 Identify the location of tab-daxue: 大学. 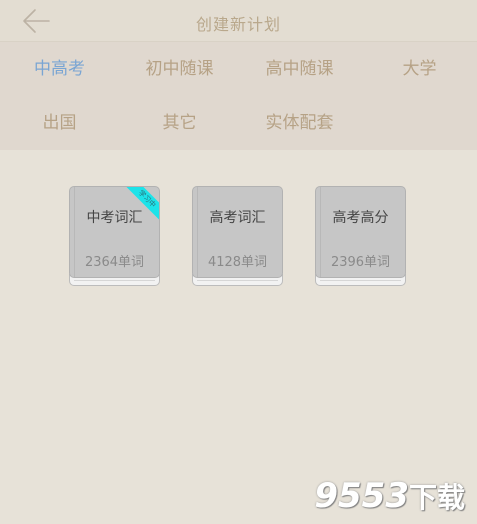
(418, 69).